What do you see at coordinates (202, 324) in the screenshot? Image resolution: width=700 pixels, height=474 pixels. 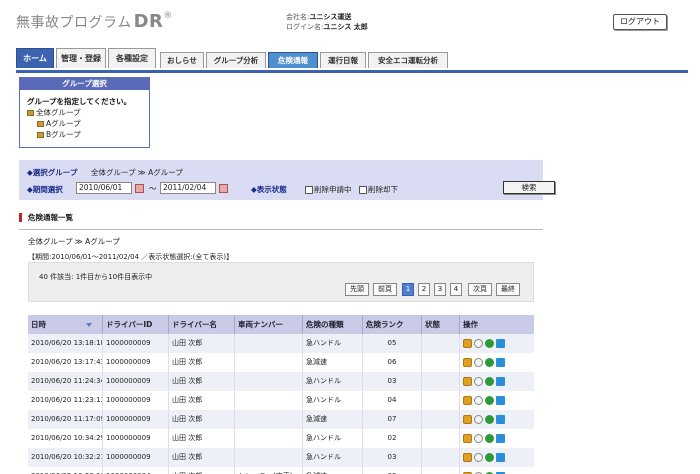 I see `header-driver-name: ドライバー名` at bounding box center [202, 324].